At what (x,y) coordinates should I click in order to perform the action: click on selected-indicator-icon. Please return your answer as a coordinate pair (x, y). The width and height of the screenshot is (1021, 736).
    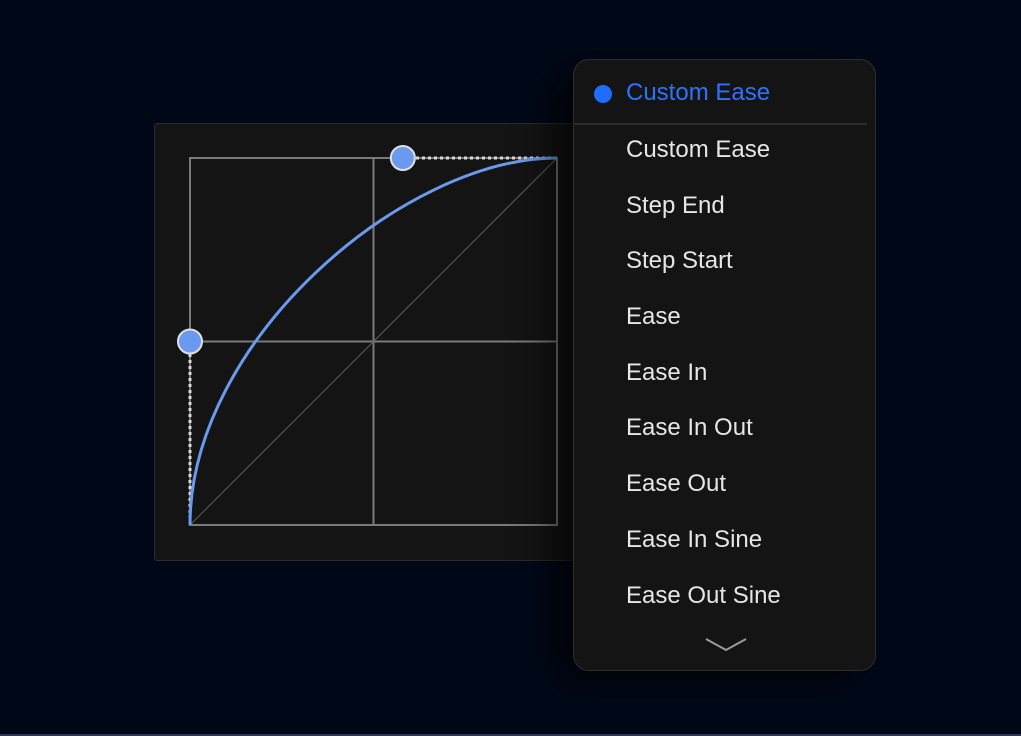
    Looking at the image, I should click on (603, 94).